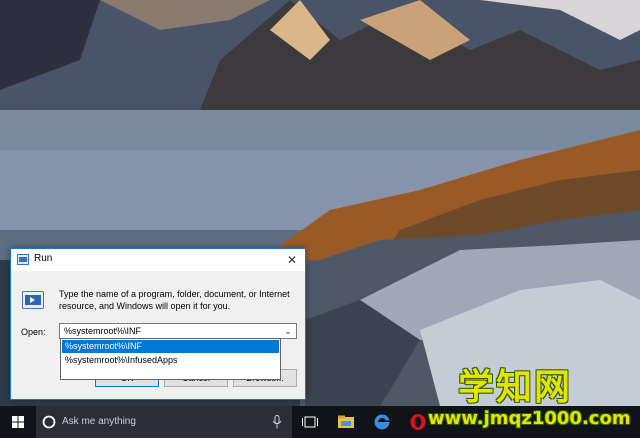 This screenshot has width=640, height=438. What do you see at coordinates (49, 422) in the screenshot?
I see `cortana-icon` at bounding box center [49, 422].